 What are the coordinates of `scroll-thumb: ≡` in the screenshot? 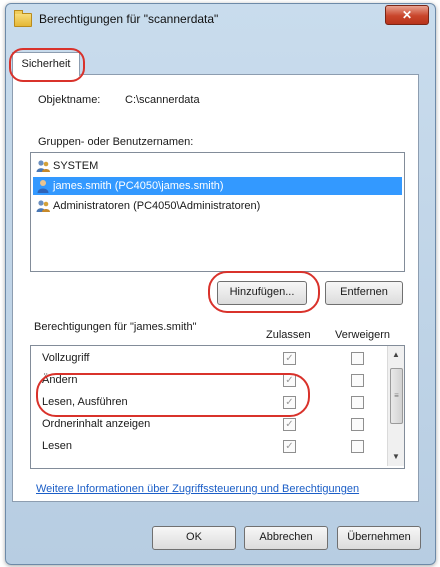 It's located at (396, 396).